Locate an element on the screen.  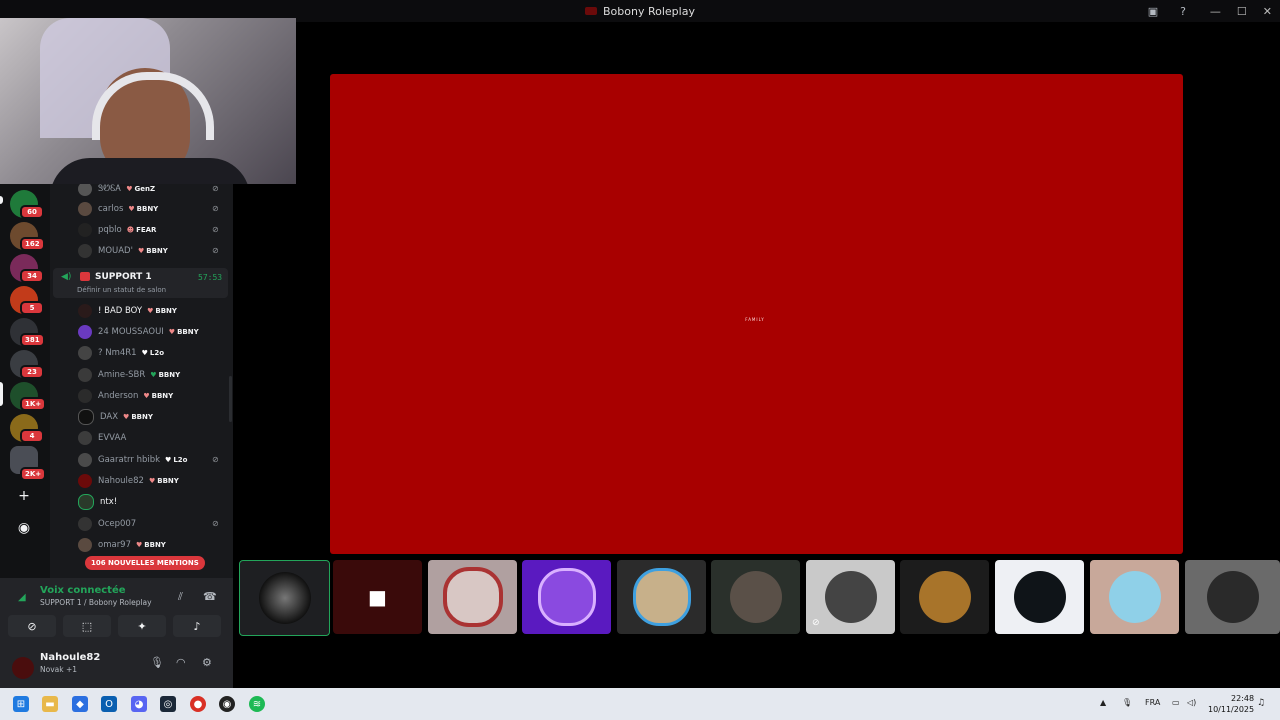
volume-icon: ◁) is located at coordinates (1191, 702).